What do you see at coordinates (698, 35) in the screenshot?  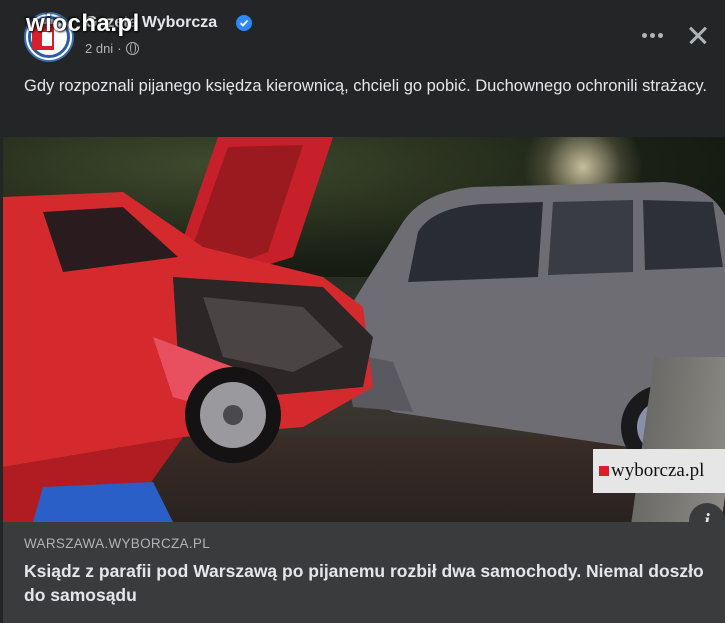 I see `close-icon` at bounding box center [698, 35].